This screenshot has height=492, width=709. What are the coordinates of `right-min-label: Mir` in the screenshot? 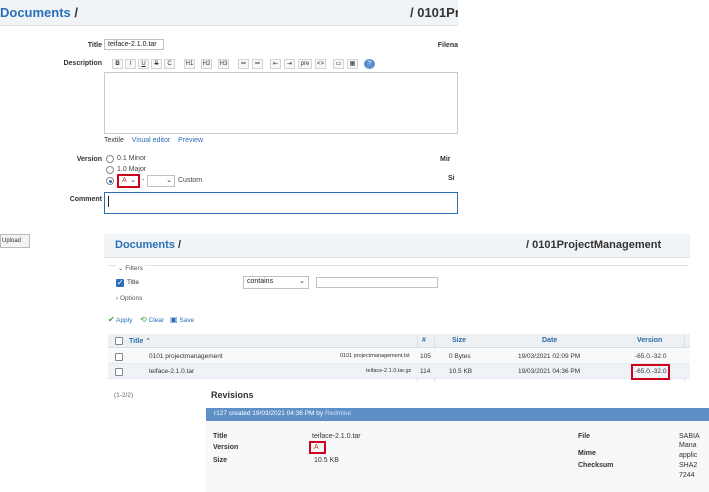 It's located at (445, 159).